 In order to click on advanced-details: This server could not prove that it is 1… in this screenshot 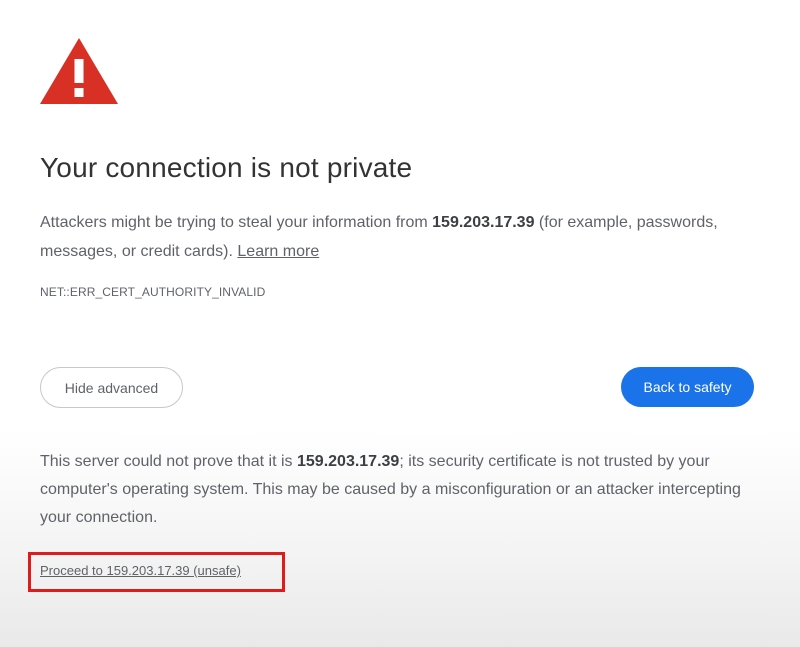, I will do `click(400, 490)`.